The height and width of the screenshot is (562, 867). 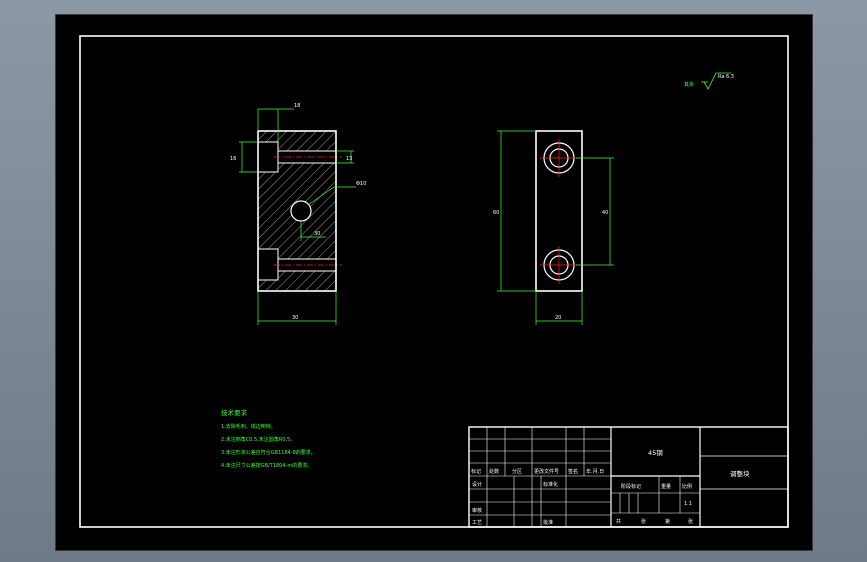 I want to click on side-view, so click(x=559, y=211).